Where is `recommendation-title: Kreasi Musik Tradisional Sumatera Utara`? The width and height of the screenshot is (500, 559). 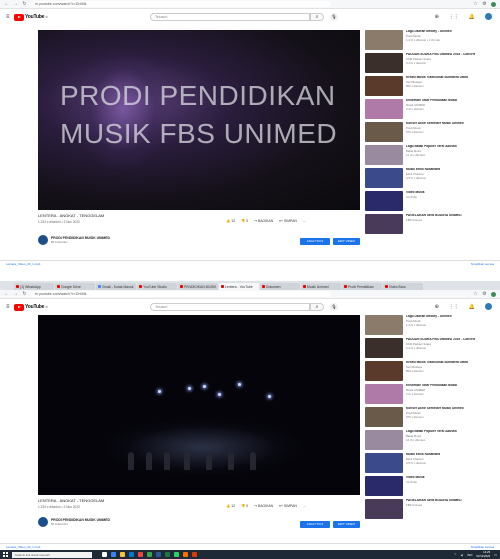
recommendation-title: Kreasi Musik Tradisional Sumatera Utara is located at coordinates (437, 363).